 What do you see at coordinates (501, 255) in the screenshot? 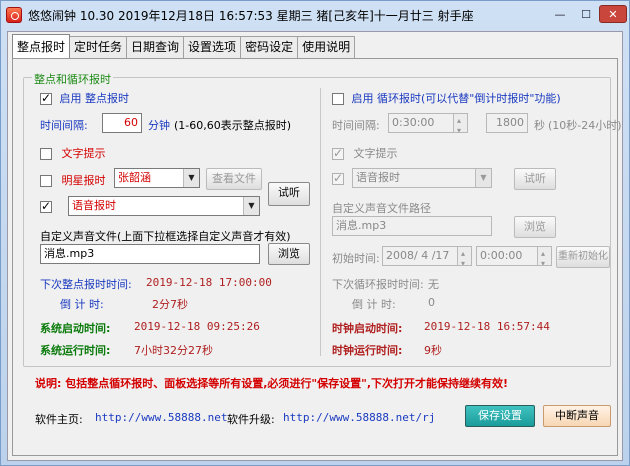
I see `init-time-value: 0:00:00` at bounding box center [501, 255].